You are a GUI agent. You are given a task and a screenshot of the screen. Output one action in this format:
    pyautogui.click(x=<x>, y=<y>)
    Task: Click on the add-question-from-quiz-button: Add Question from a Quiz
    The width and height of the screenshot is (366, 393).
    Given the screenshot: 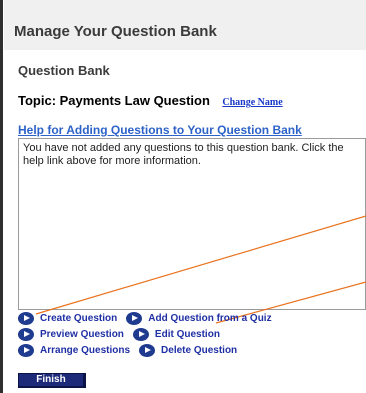 What is the action you would take?
    pyautogui.click(x=199, y=318)
    